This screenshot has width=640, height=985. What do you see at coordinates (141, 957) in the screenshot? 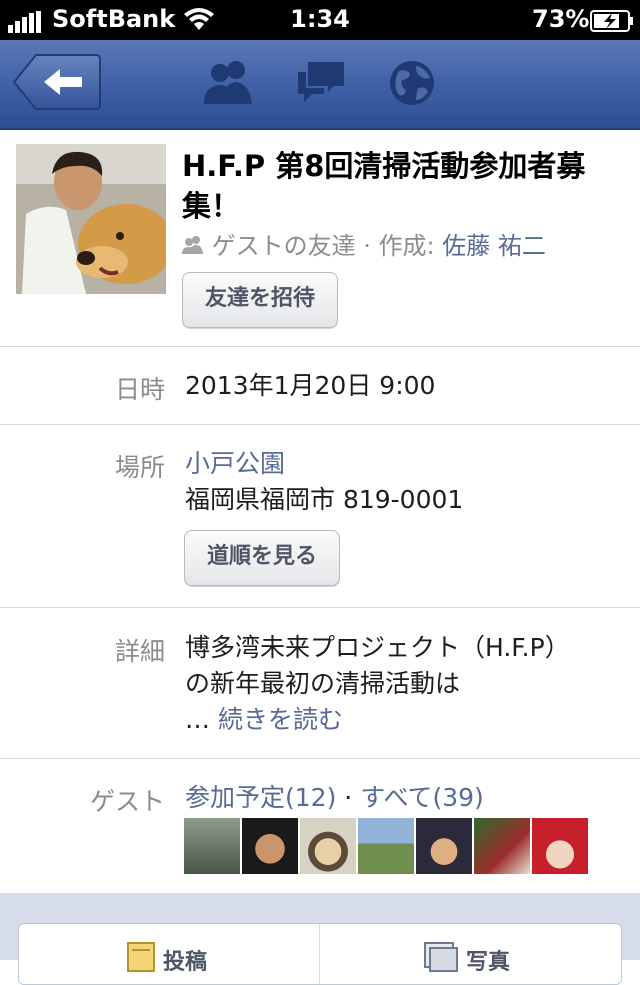
I see `post-icon` at bounding box center [141, 957].